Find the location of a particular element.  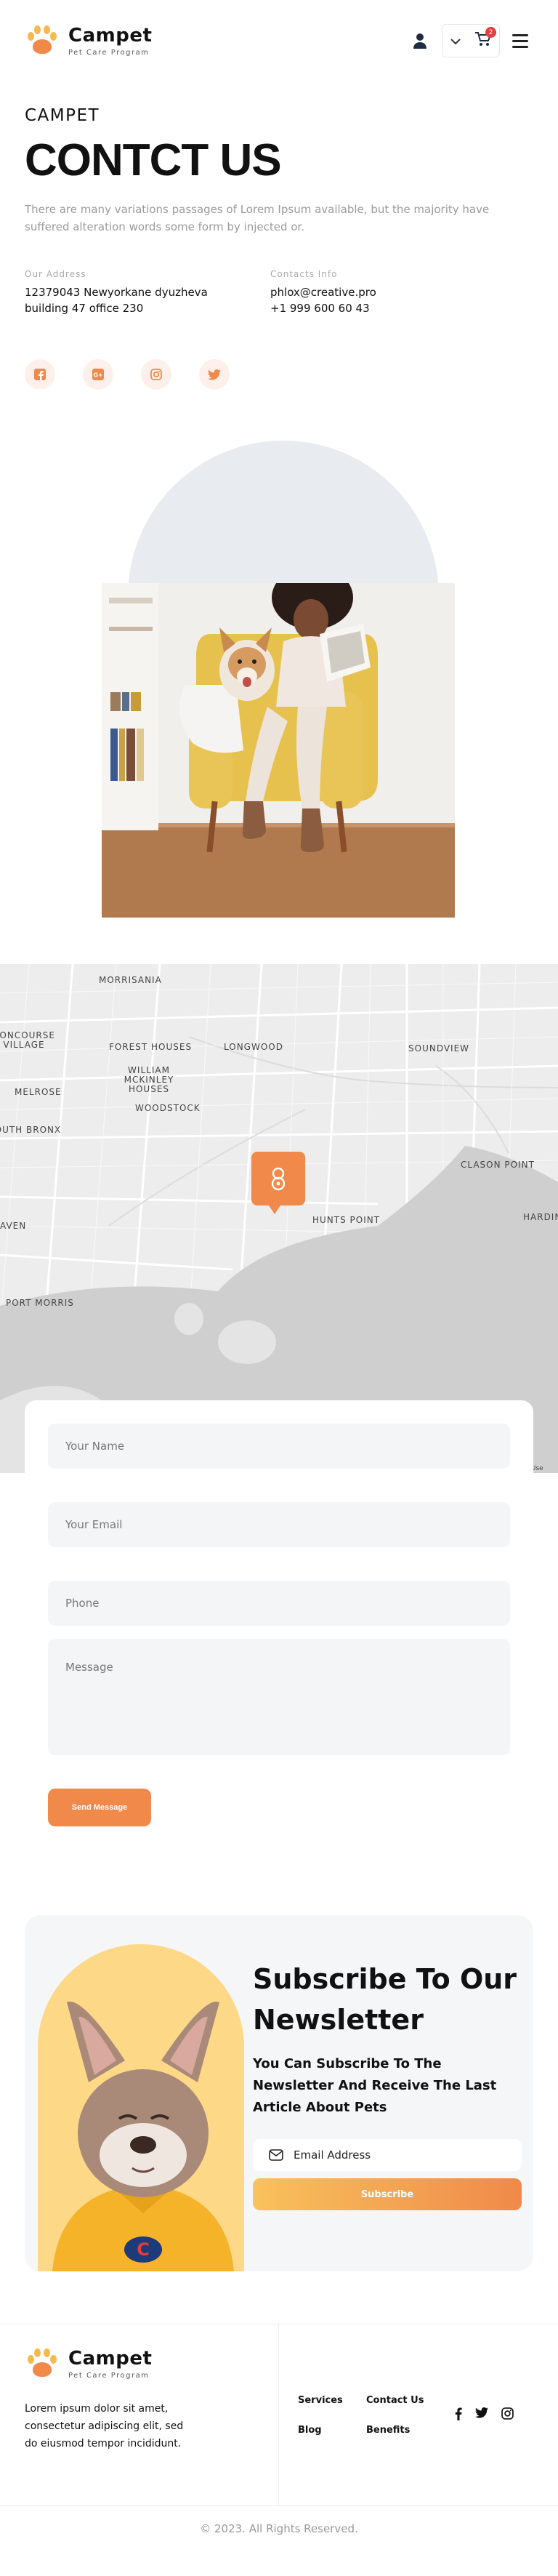

footer-social-links is located at coordinates (484, 2415).